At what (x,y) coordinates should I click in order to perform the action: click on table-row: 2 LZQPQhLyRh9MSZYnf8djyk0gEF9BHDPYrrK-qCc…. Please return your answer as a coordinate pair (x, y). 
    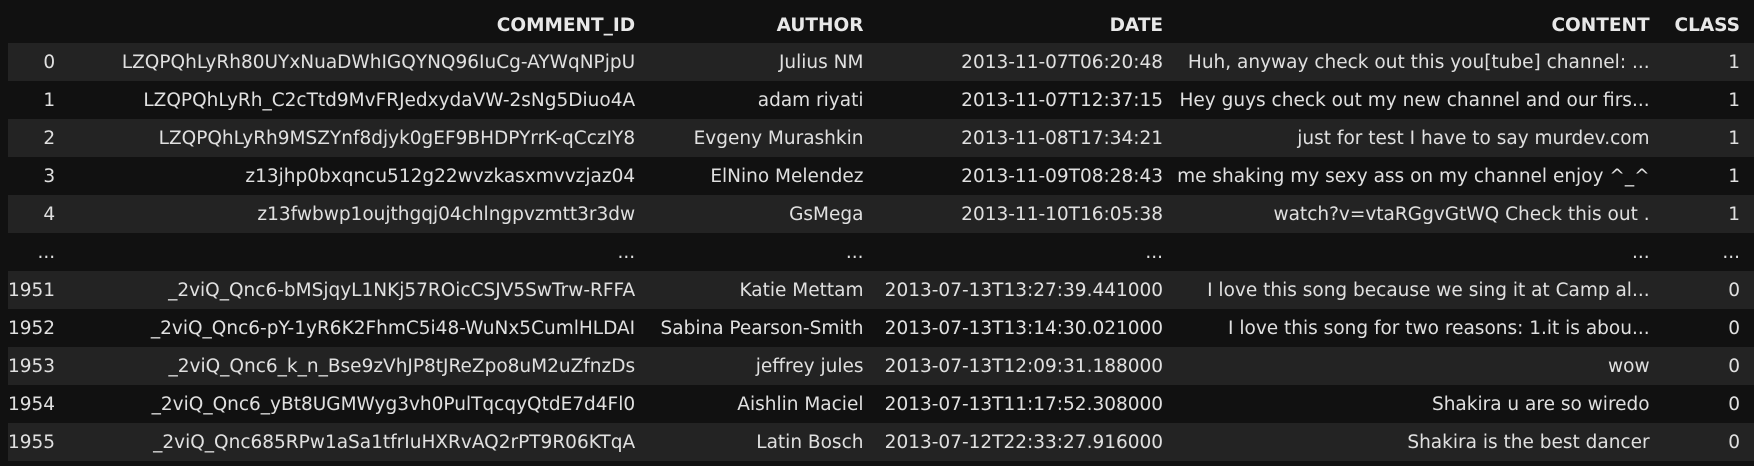
    Looking at the image, I should click on (881, 138).